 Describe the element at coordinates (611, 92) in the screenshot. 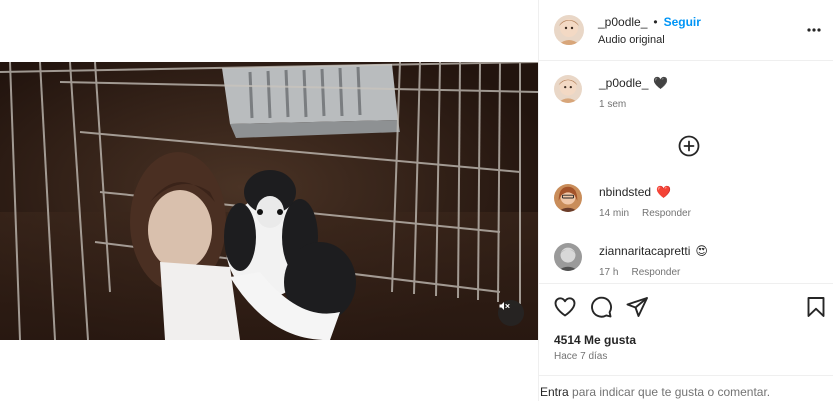

I see `caption: _p0odle_ 🖤 1 sem` at that location.